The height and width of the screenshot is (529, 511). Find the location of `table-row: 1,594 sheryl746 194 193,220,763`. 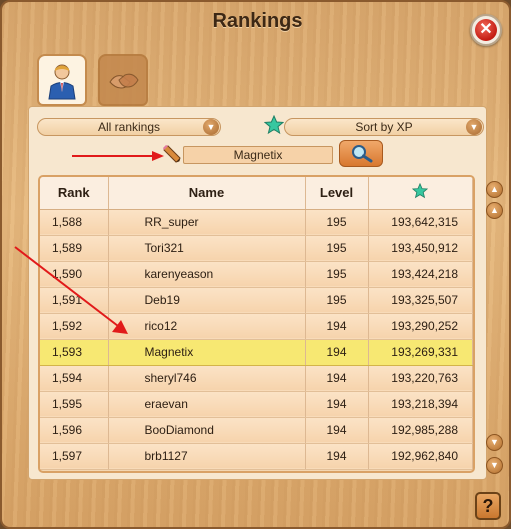

table-row: 1,594 sheryl746 194 193,220,763 is located at coordinates (256, 378).